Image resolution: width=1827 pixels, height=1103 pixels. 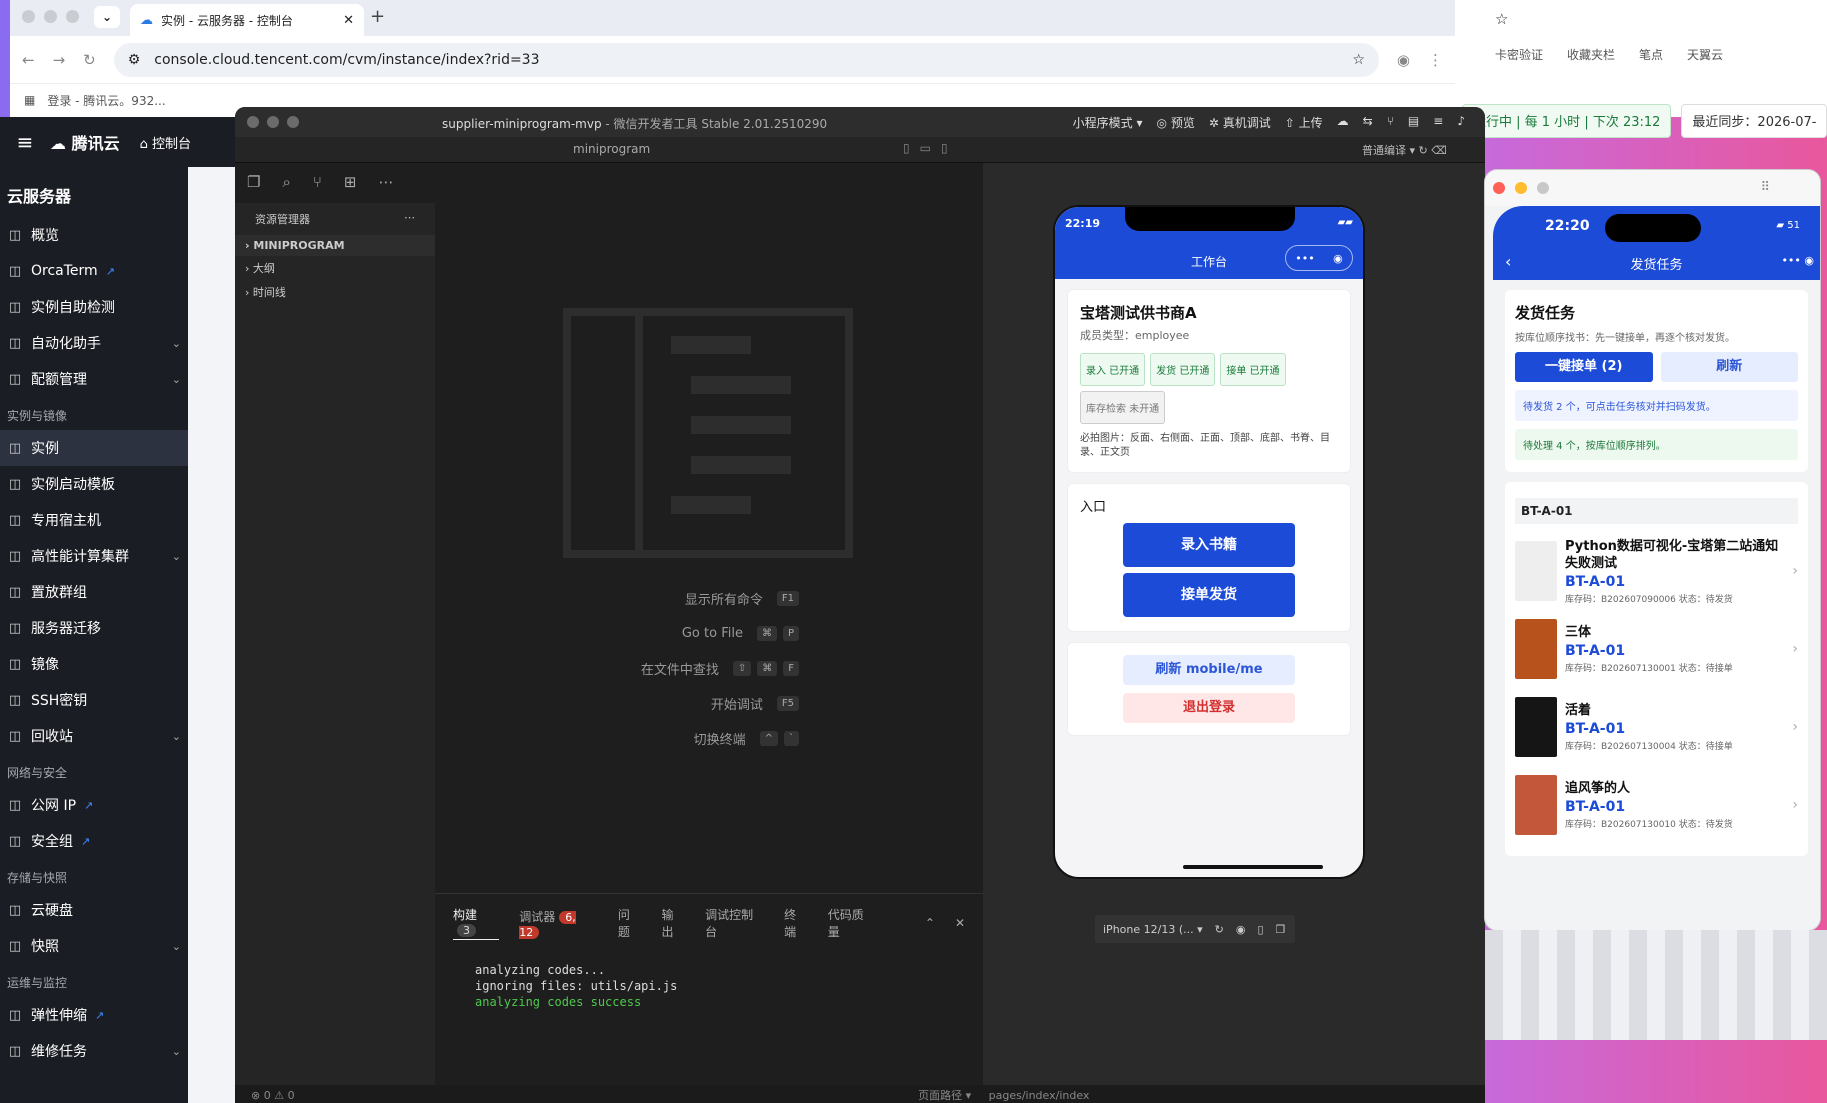 I want to click on sidebar-item: ◫ 实例启动模板, so click(x=94, y=484).